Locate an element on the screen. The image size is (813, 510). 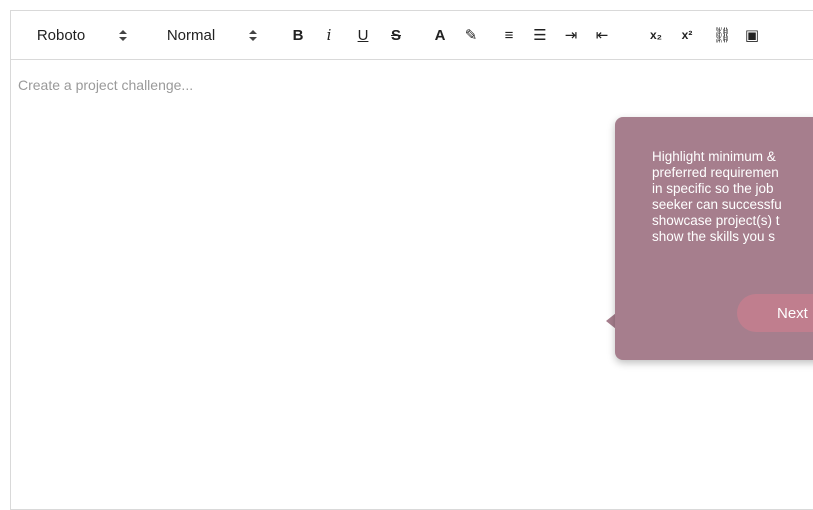
subscript-icon: x₂ is located at coordinates (655, 35).